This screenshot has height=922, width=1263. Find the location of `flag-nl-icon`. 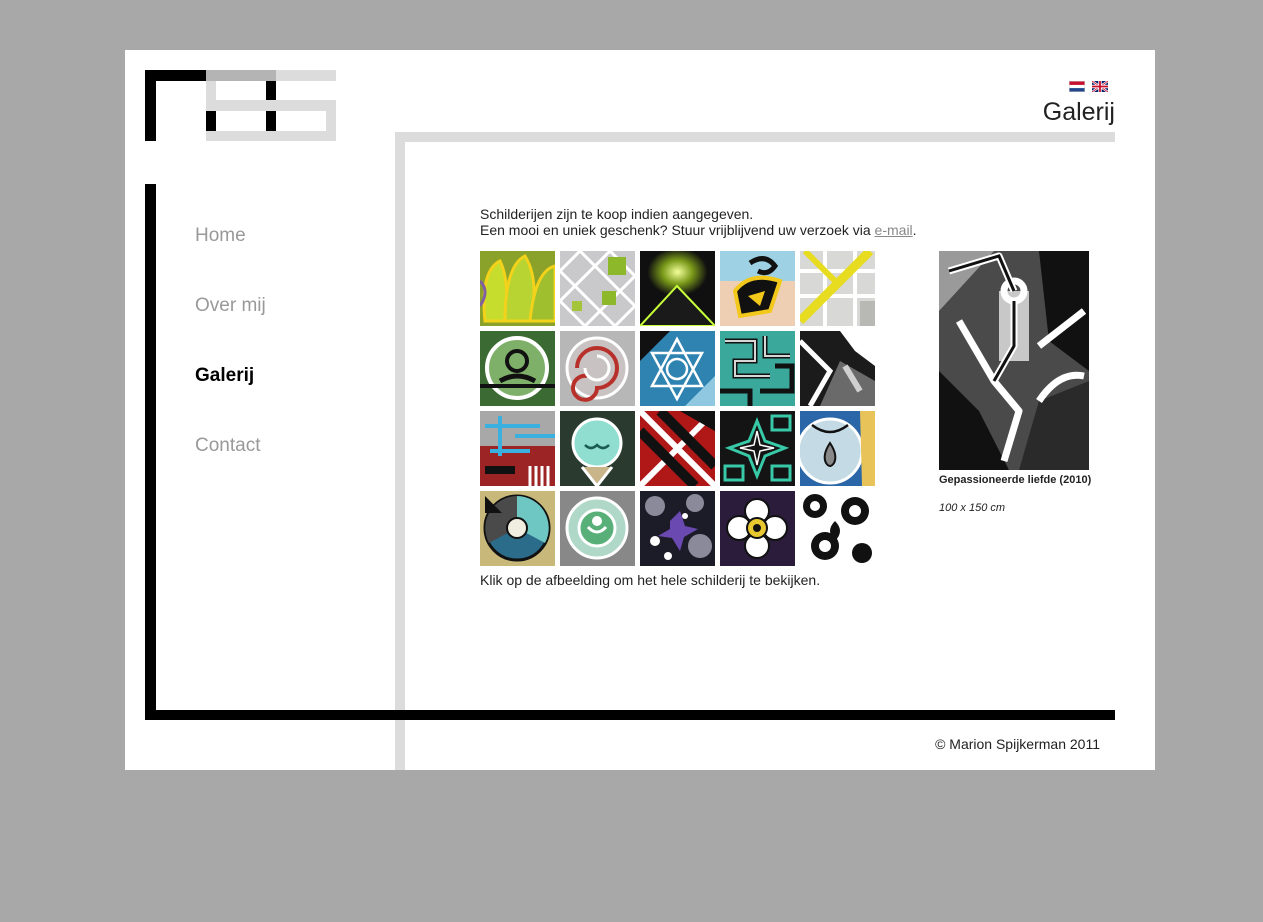

flag-nl-icon is located at coordinates (1077, 86).